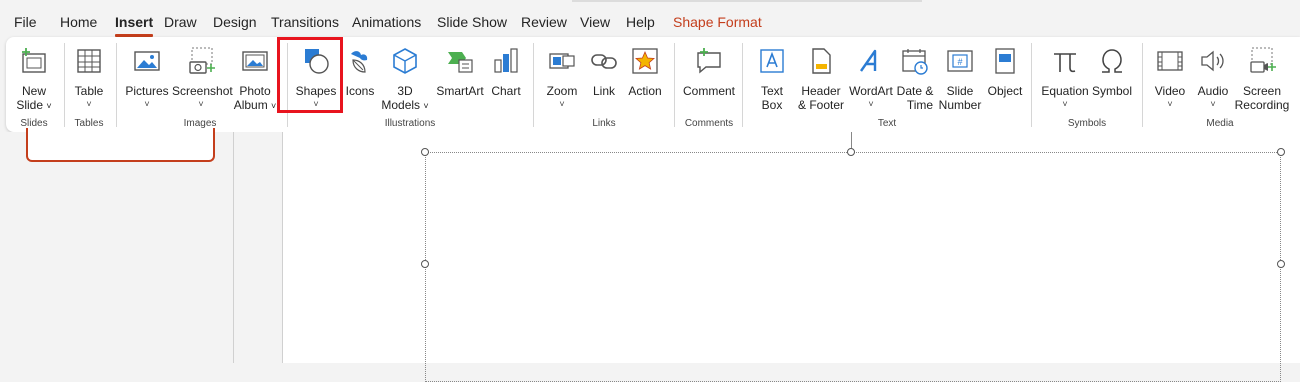 This screenshot has width=1300, height=382. Describe the element at coordinates (255, 91) in the screenshot. I see `photo-album-label: Photo` at that location.